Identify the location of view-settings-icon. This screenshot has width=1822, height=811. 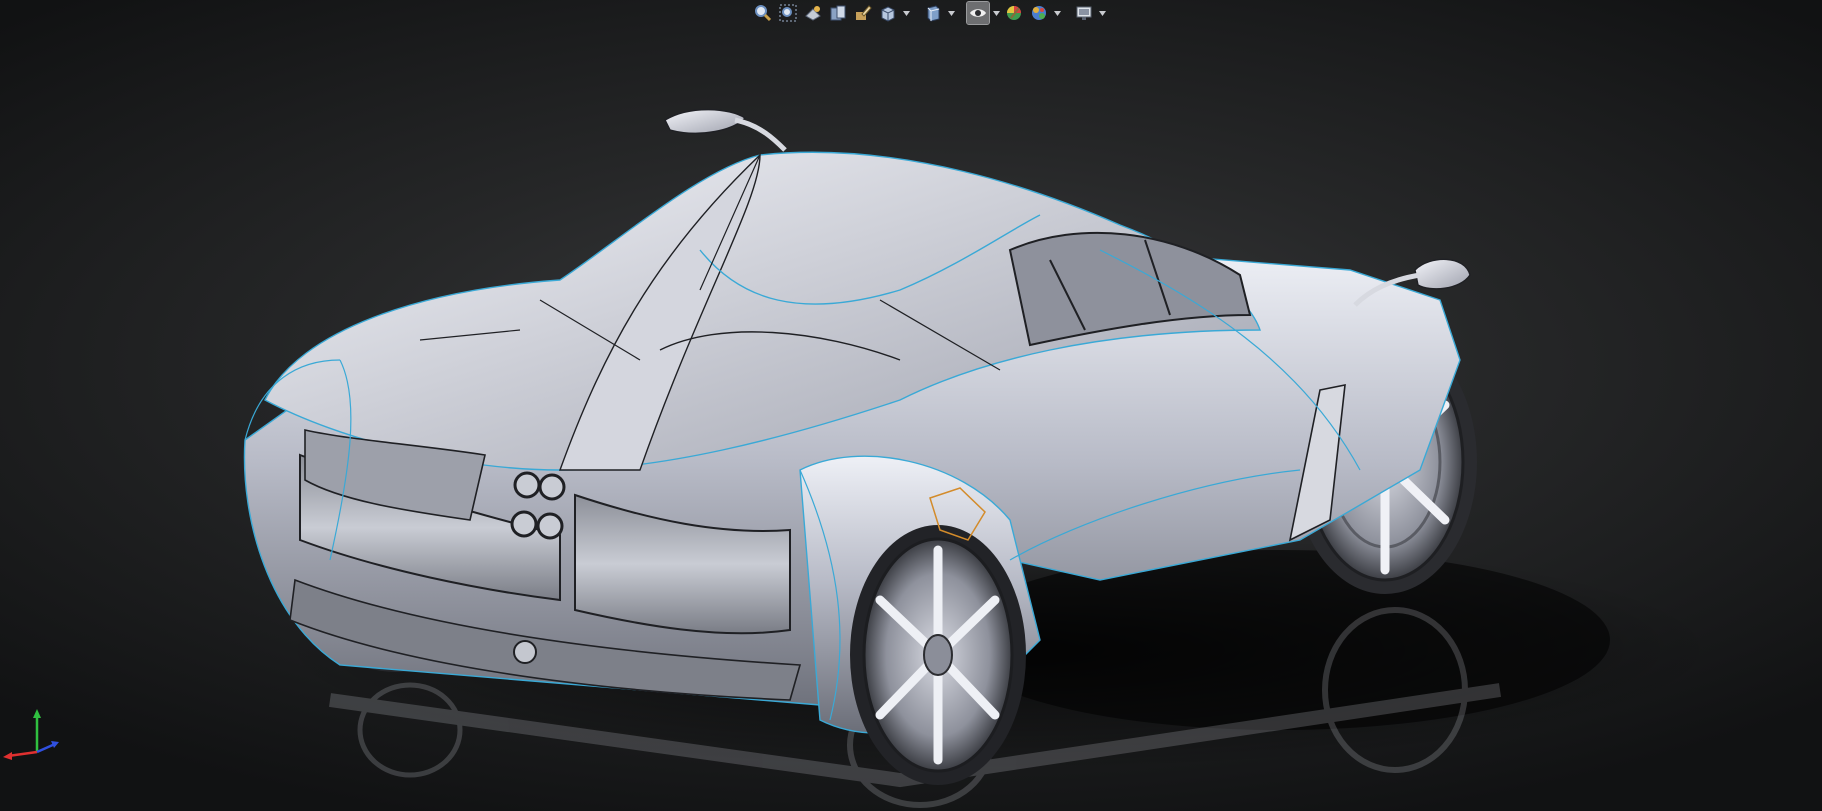
(1084, 13).